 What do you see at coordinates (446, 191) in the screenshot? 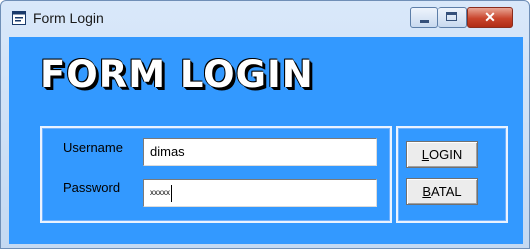
I see `batal-label-rest: ATAL` at bounding box center [446, 191].